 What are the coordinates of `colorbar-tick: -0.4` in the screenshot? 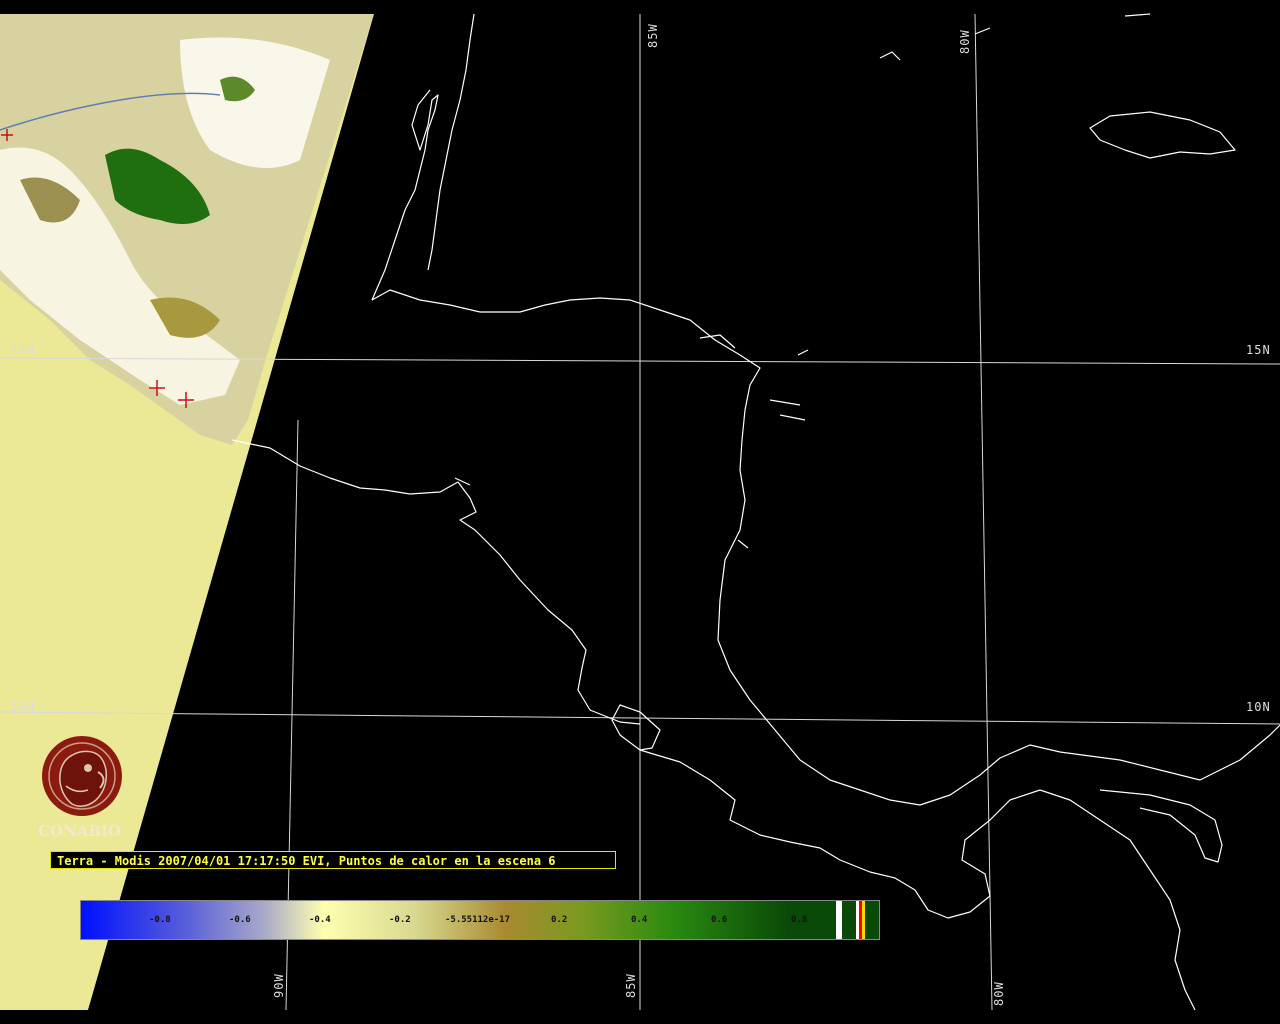 It's located at (320, 920).